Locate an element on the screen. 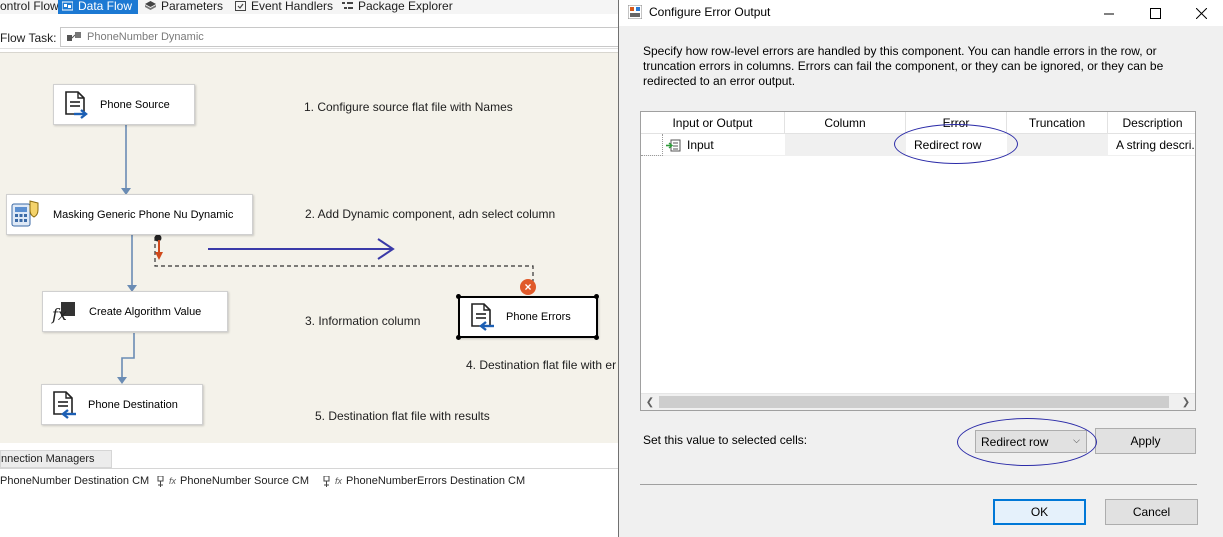 The image size is (1223, 537). error-x-icon: × is located at coordinates (528, 287).